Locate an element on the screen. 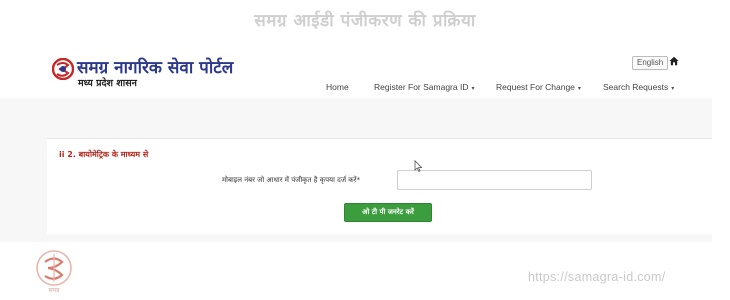 This screenshot has width=730, height=300. english-language-button: English is located at coordinates (650, 63).